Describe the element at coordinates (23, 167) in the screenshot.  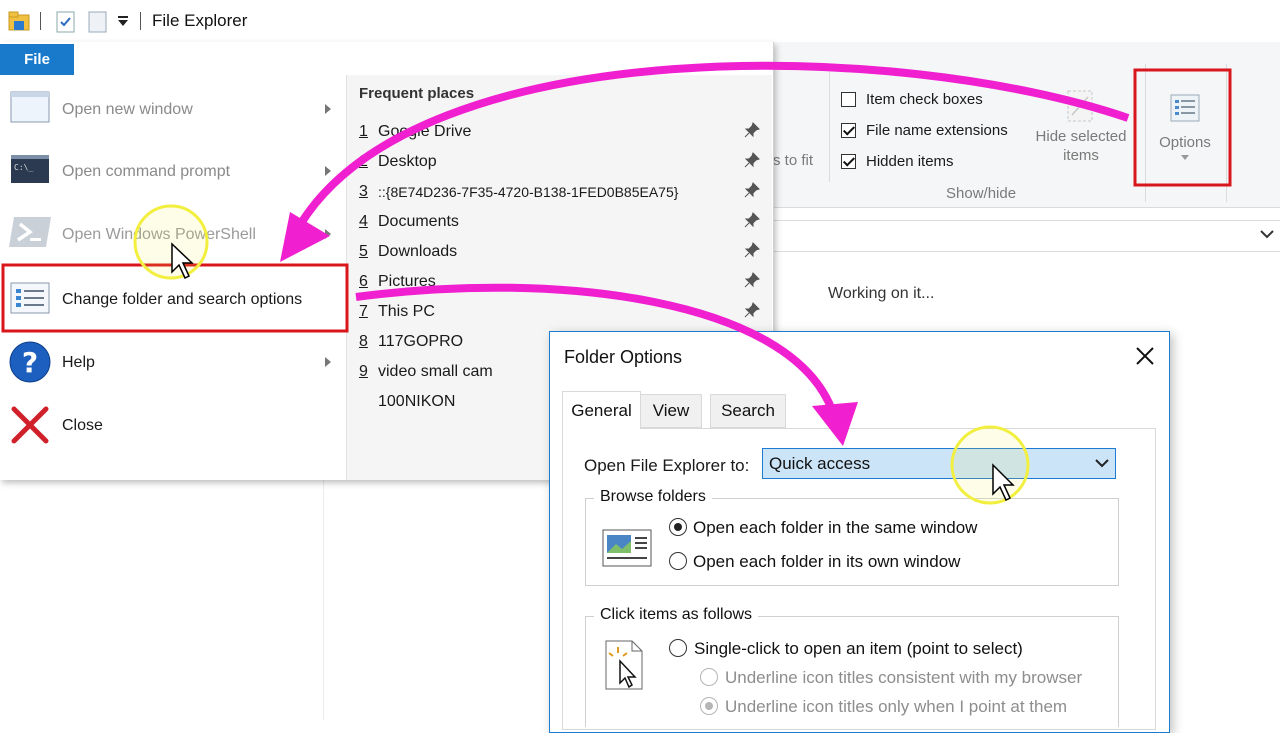
I see `svg-text: C:\_` at that location.